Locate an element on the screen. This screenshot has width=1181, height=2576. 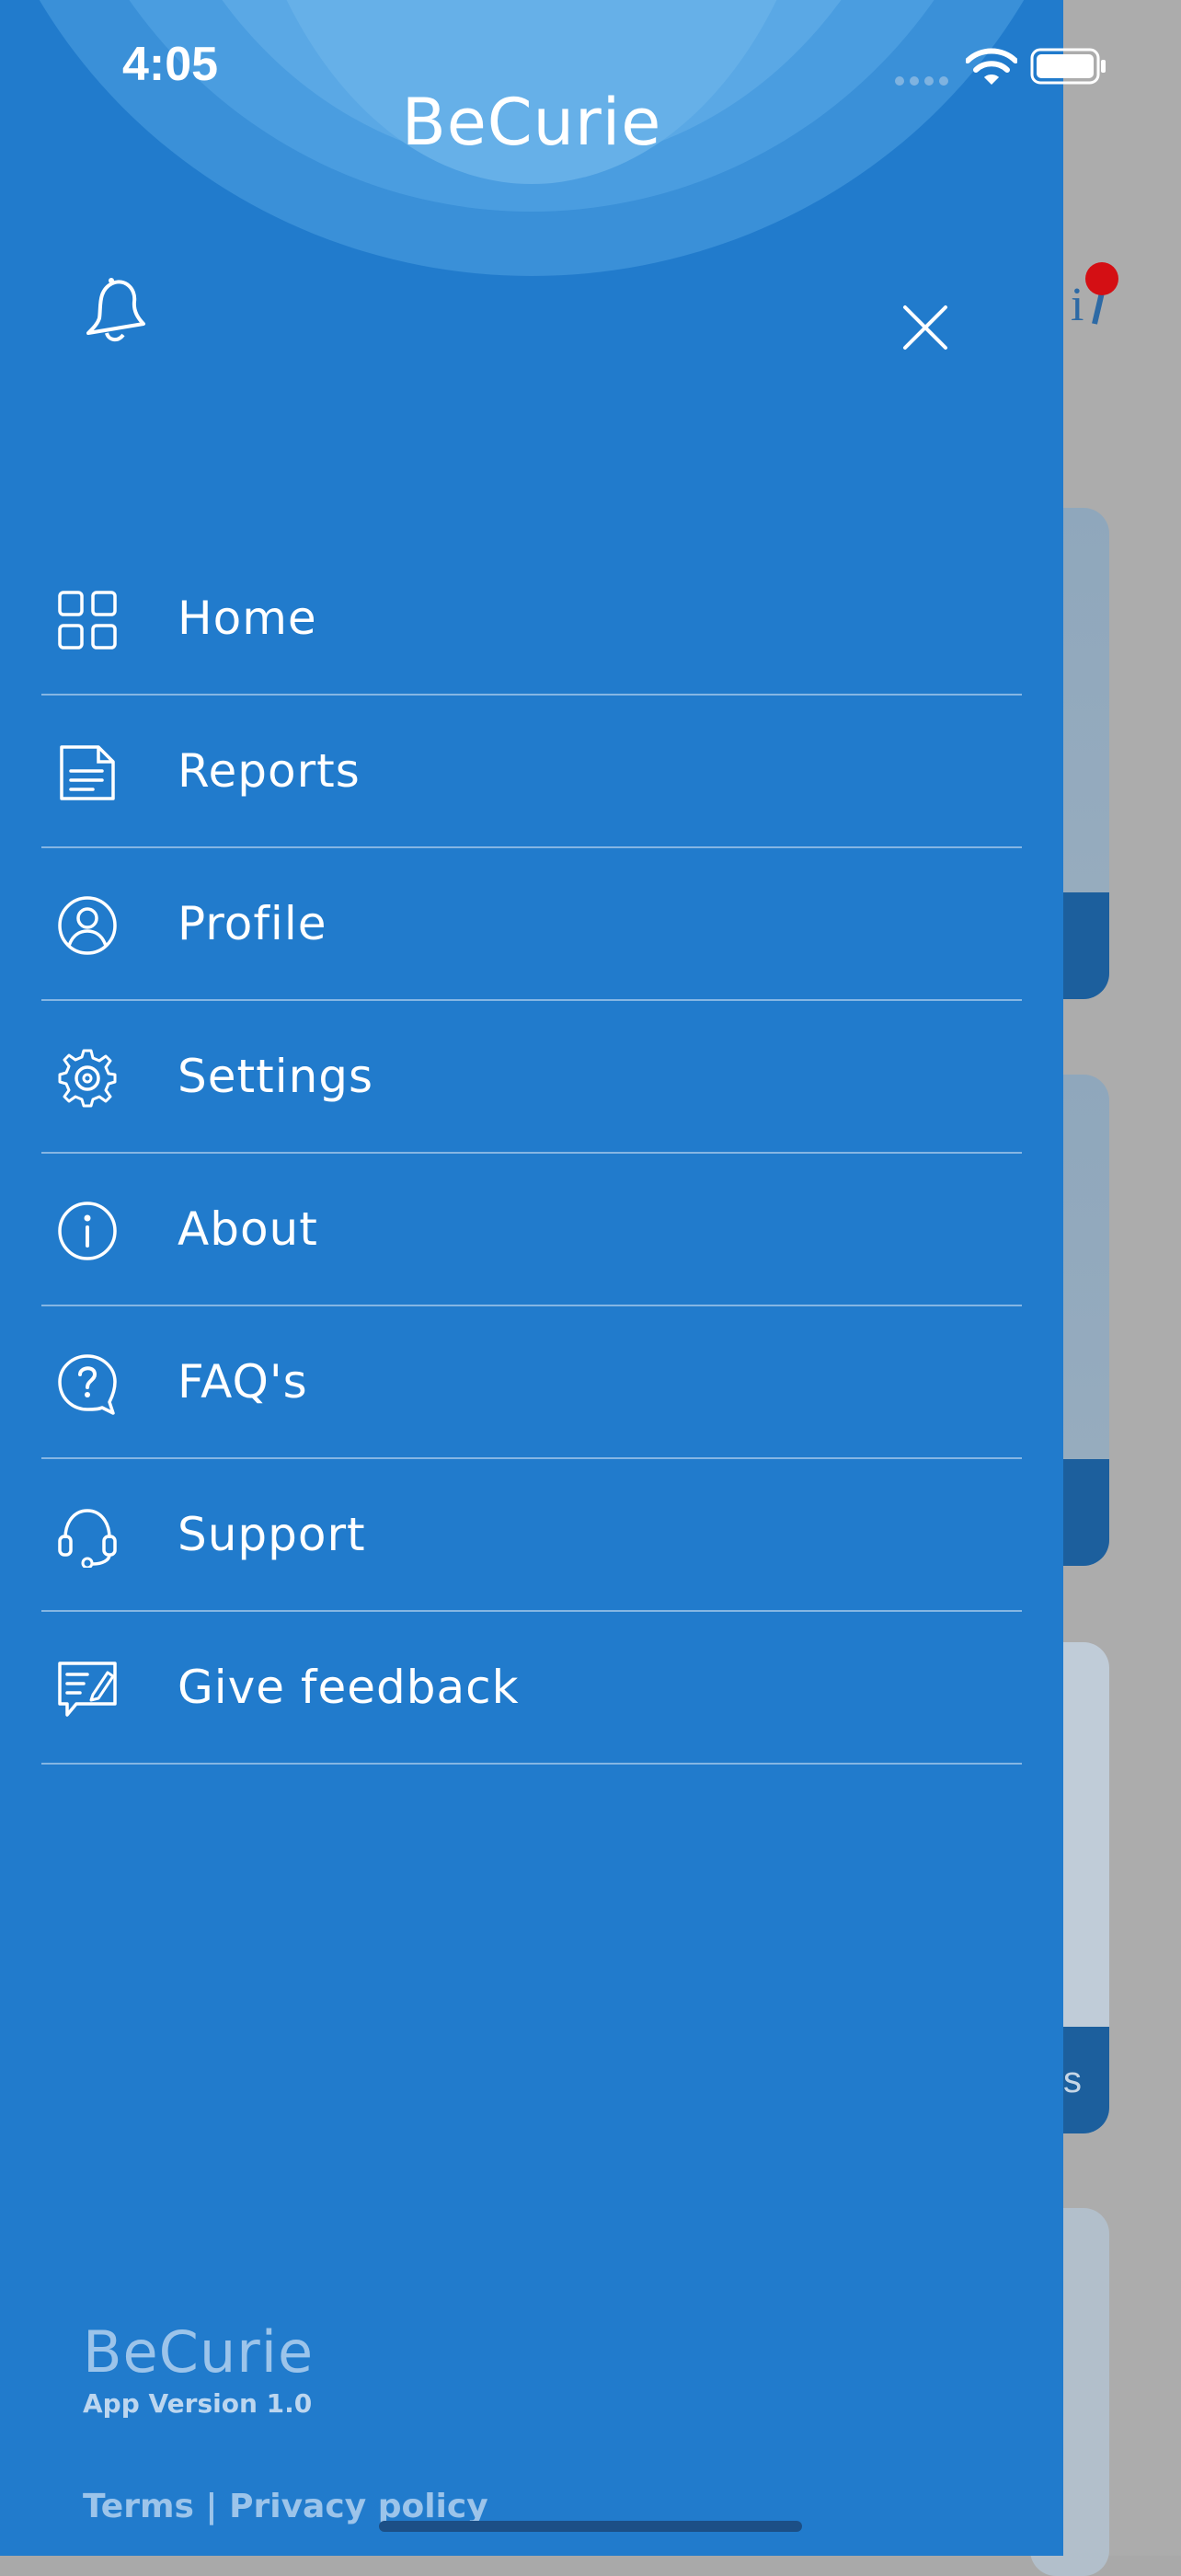
menu-label: FAQ's is located at coordinates (243, 1382).